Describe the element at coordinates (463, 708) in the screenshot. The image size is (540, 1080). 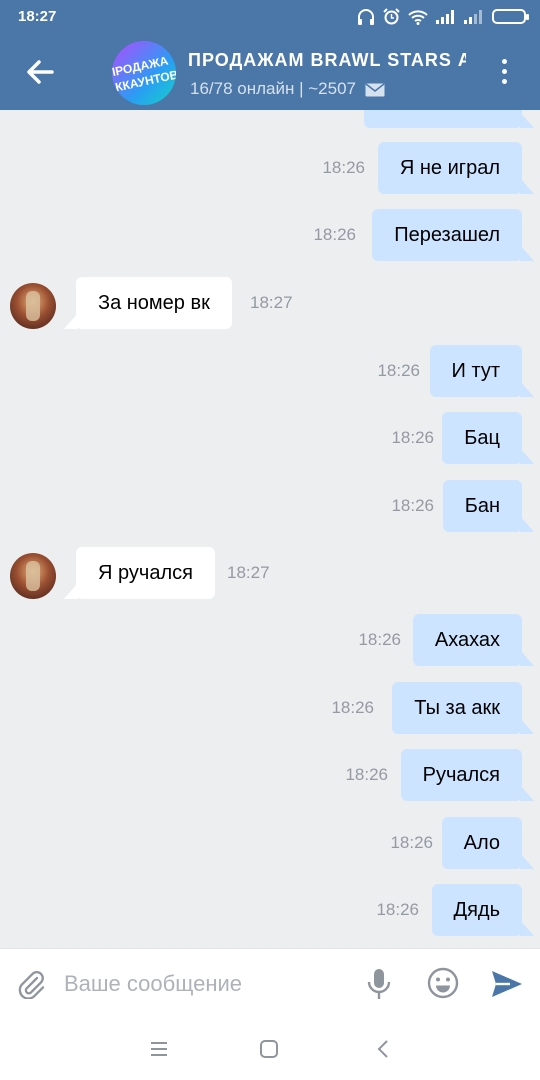
I see `message-bubble: Ты за акк` at that location.